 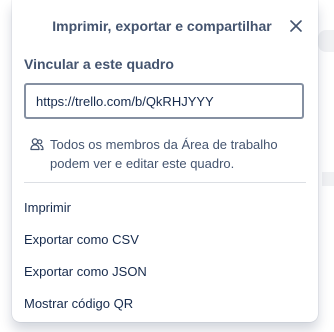 I want to click on popover-header: Imprimir, exportar e compartilhar, so click(x=165, y=26).